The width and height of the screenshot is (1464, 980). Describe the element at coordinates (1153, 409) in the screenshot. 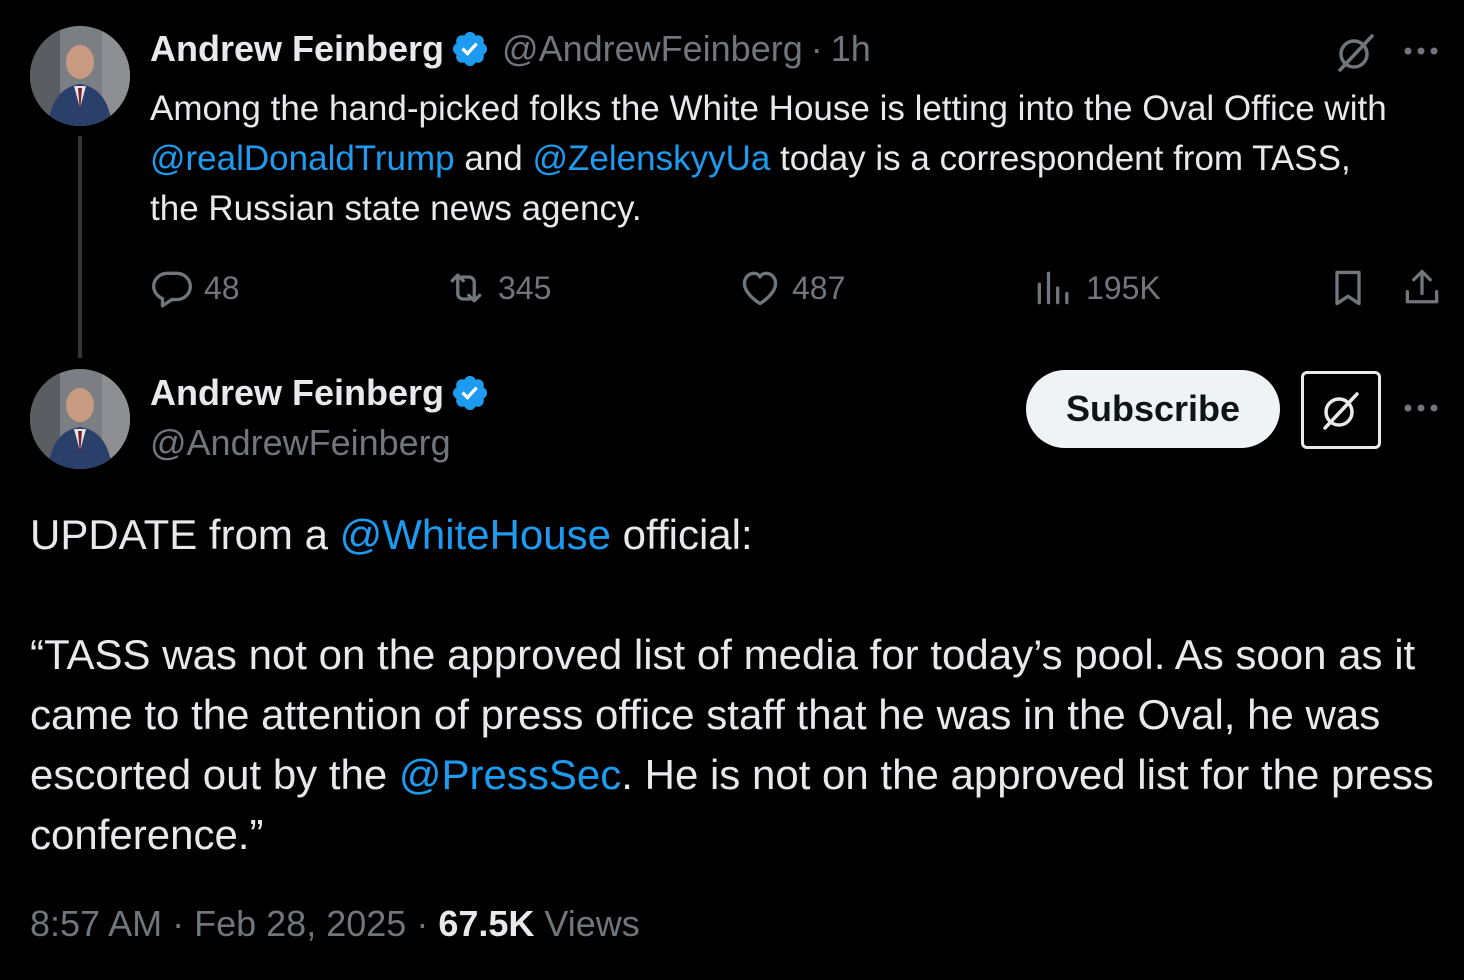

I see `subscribe-button: Subscribe` at that location.